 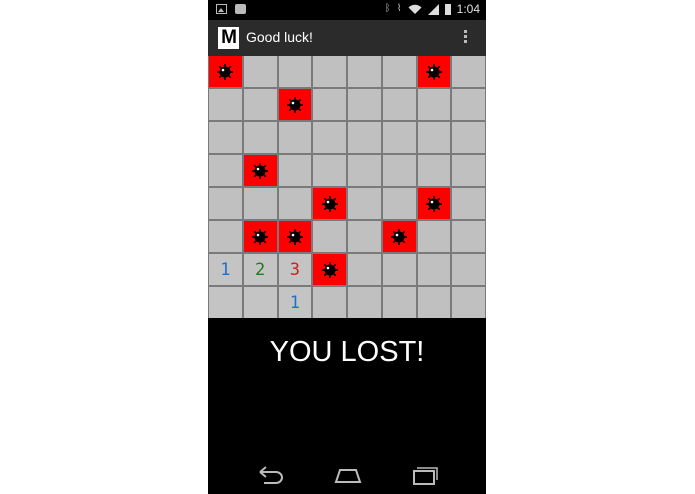 What do you see at coordinates (387, 8) in the screenshot?
I see `bluetooth-icon: ᛒ` at bounding box center [387, 8].